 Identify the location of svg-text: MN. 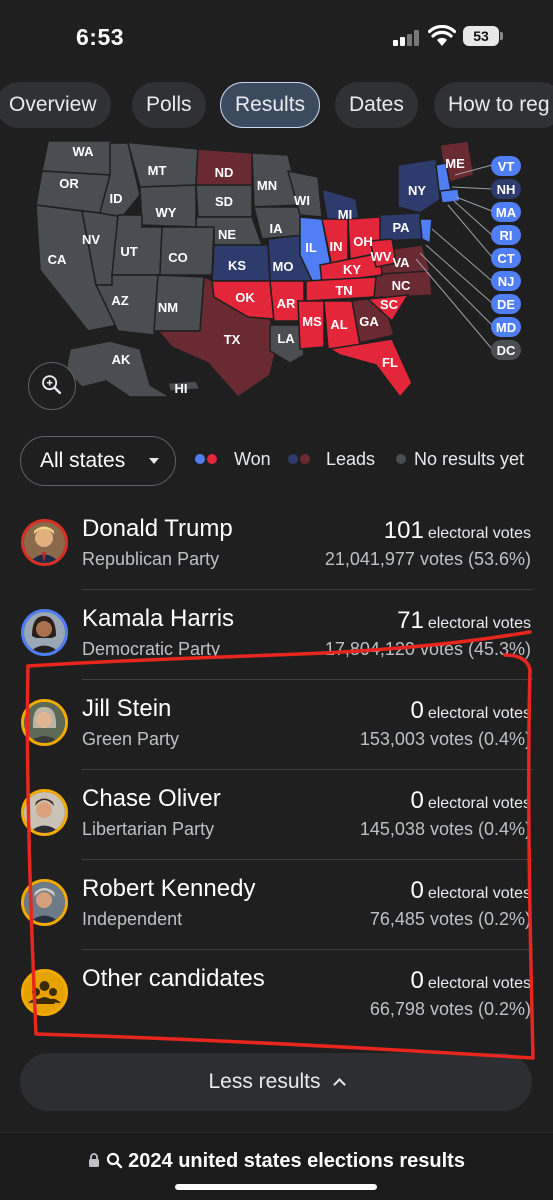
(267, 185).